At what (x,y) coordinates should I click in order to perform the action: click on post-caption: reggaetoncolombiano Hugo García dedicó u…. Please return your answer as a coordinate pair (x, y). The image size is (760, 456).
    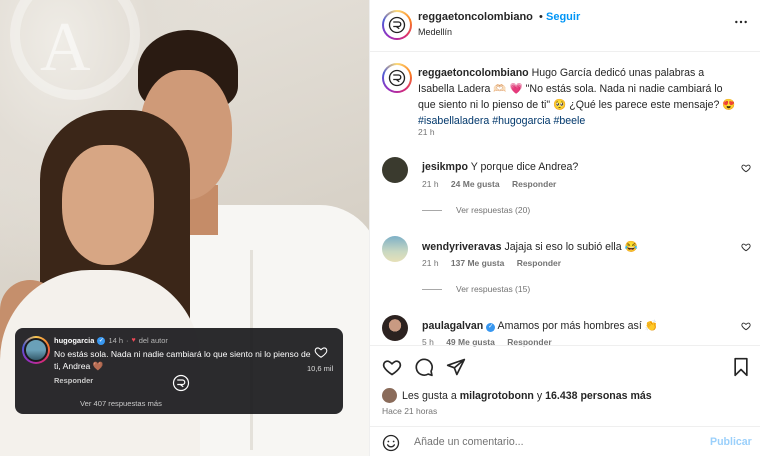
    Looking at the image, I should click on (578, 97).